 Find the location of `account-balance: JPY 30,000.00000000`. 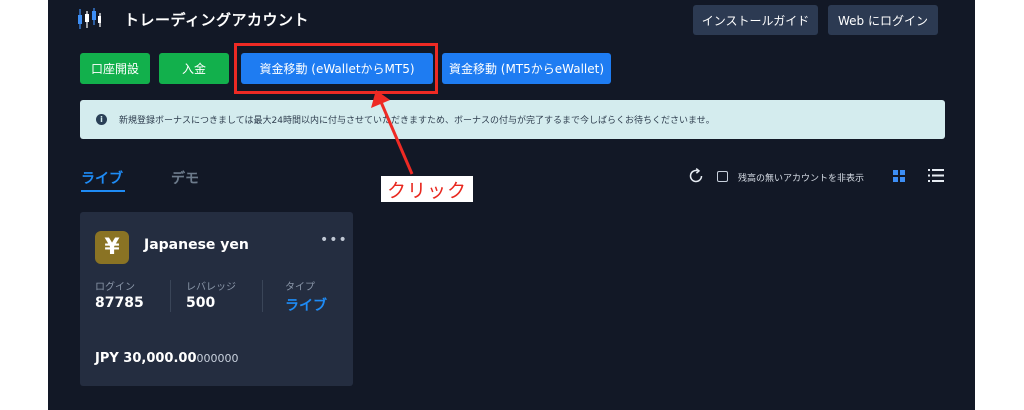

account-balance: JPY 30,000.00000000 is located at coordinates (167, 358).